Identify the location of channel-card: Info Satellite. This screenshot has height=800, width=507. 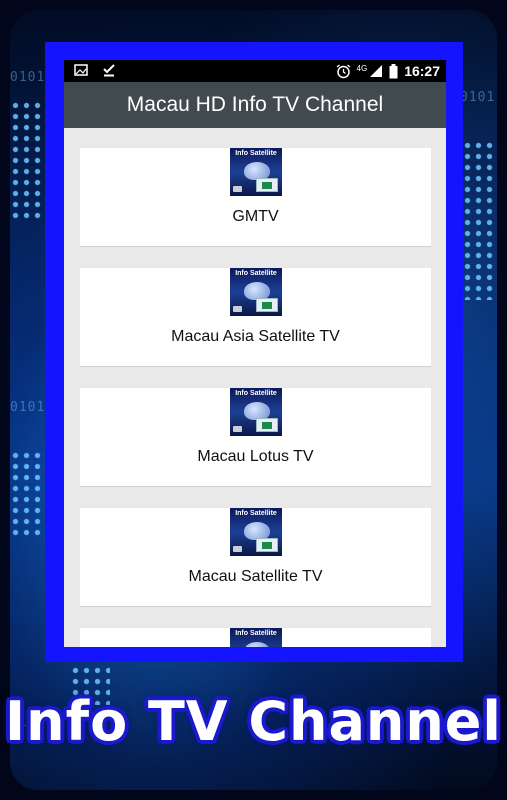
(255, 637).